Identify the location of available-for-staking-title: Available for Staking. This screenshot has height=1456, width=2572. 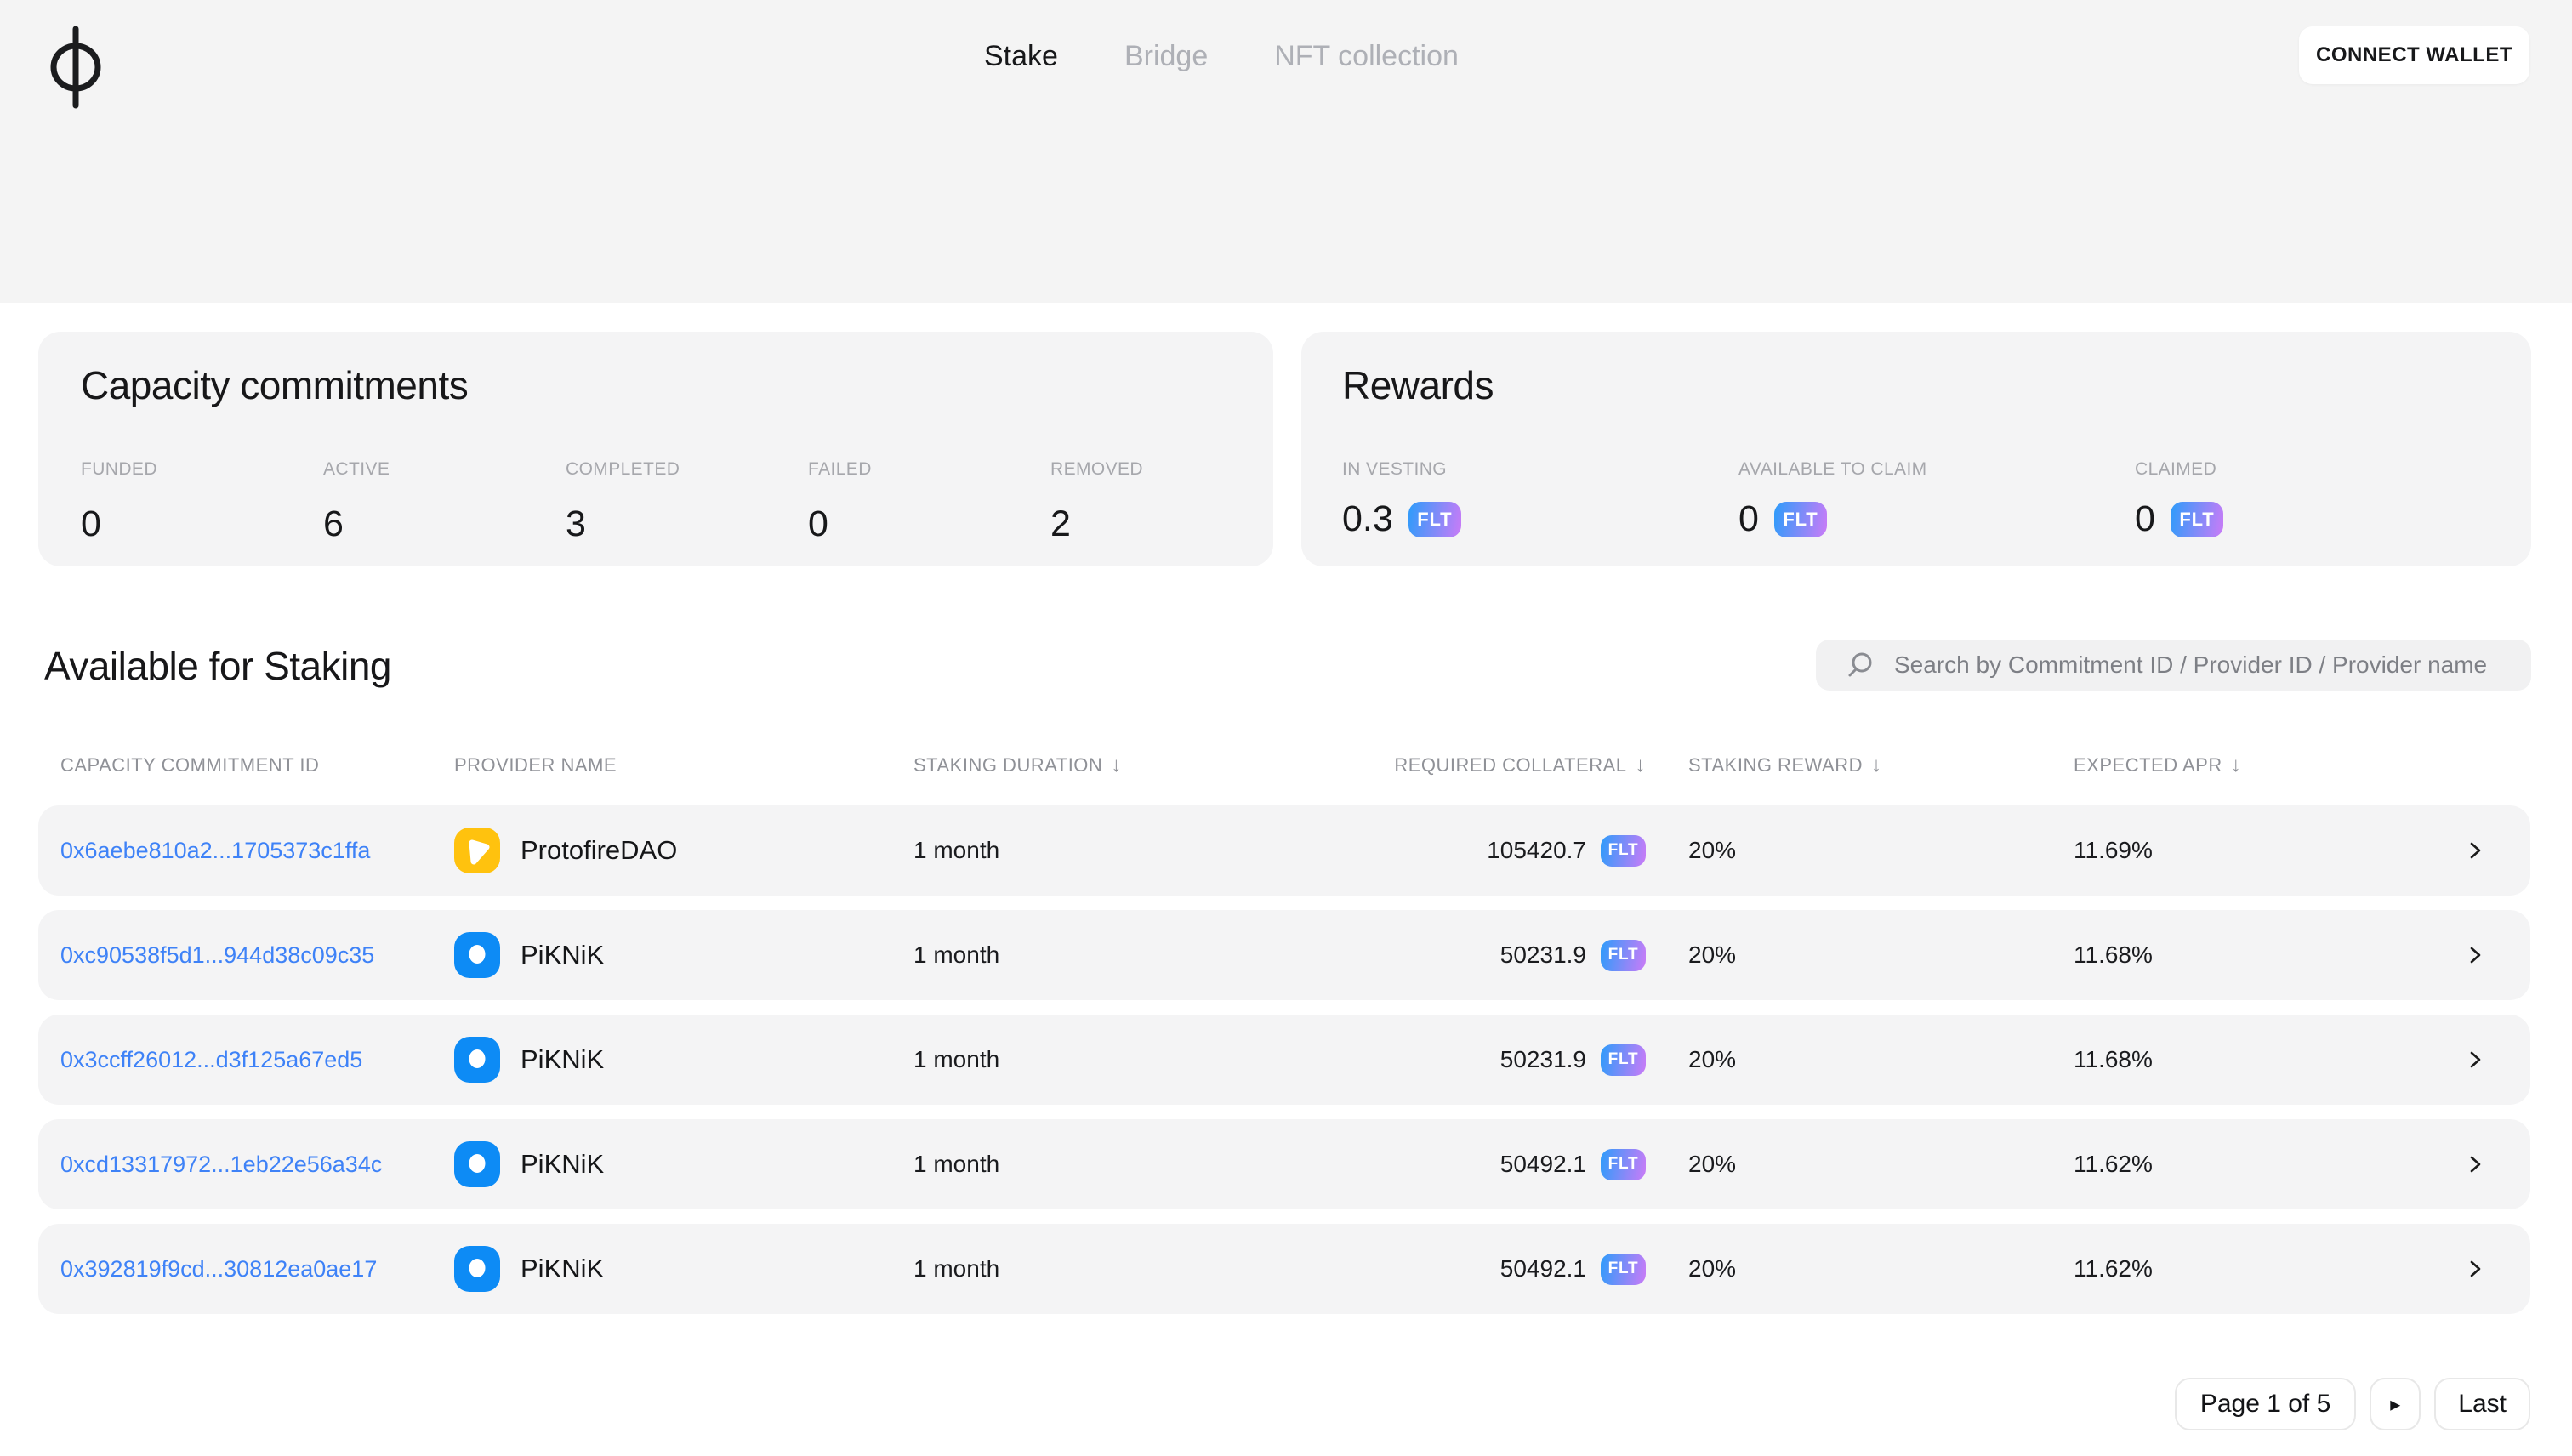
(218, 666).